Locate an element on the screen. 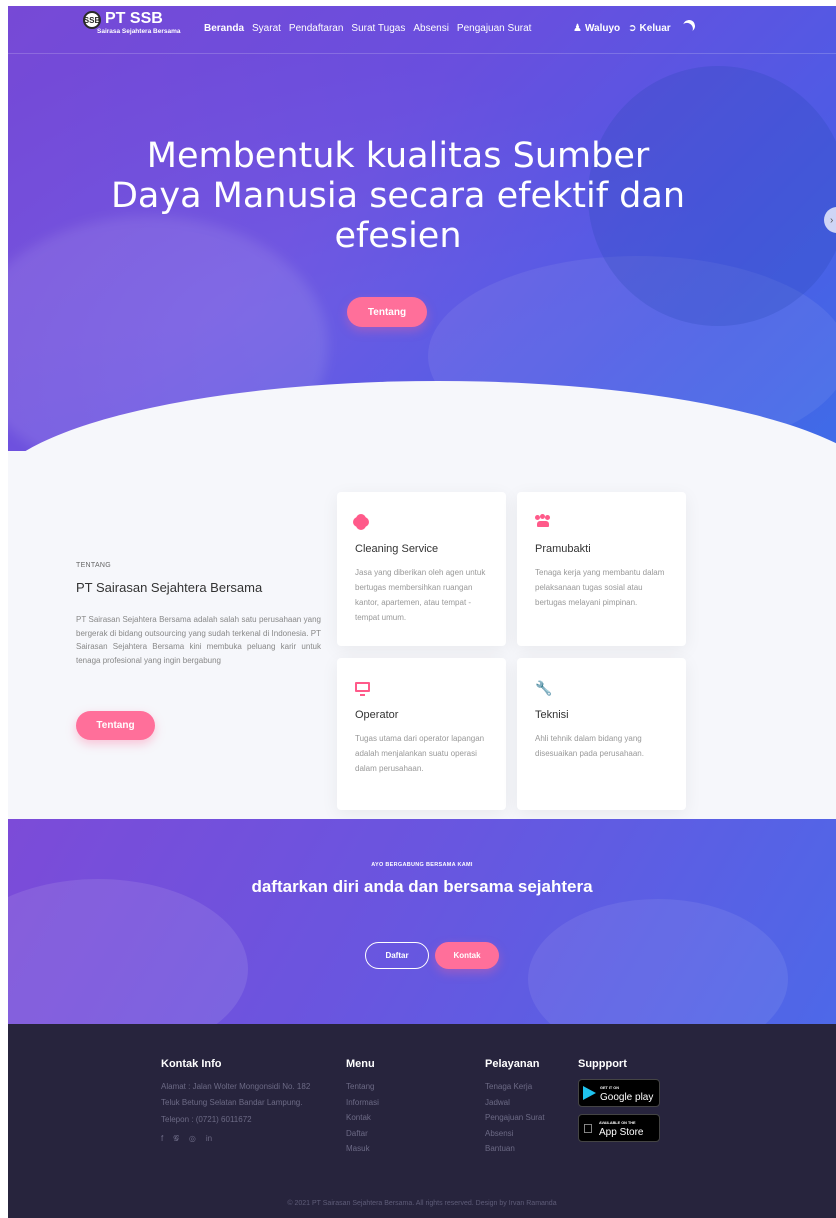 This screenshot has width=836, height=1218. footer-link-tentang: Tentang is located at coordinates (362, 1087).